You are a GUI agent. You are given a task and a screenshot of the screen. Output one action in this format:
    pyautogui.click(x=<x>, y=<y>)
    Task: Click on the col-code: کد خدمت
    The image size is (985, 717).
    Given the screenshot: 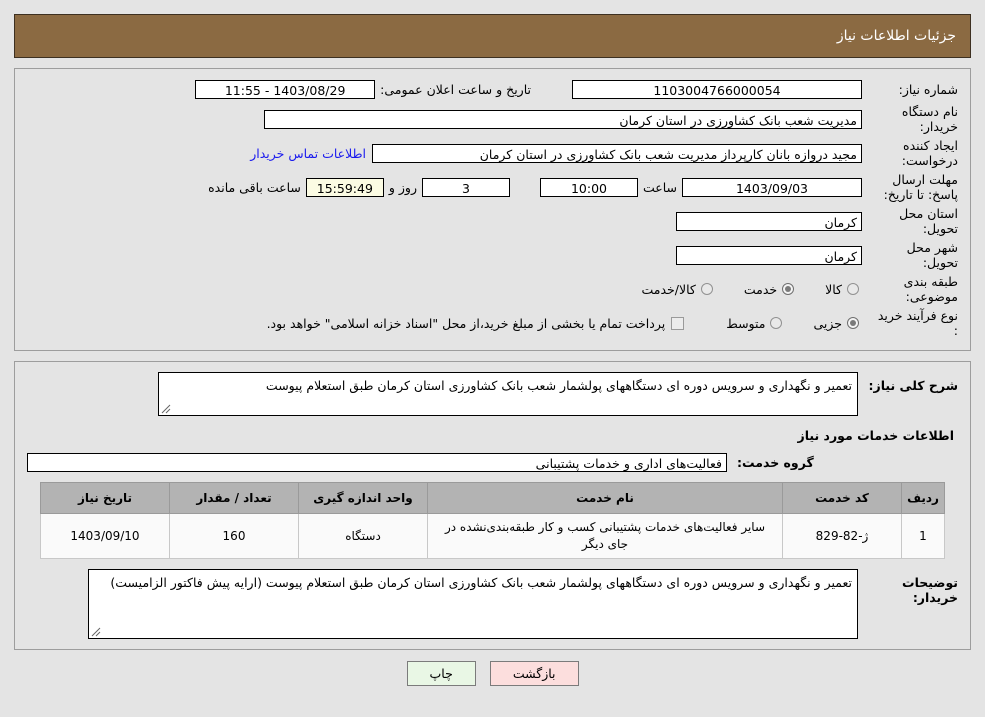 What is the action you would take?
    pyautogui.click(x=842, y=498)
    